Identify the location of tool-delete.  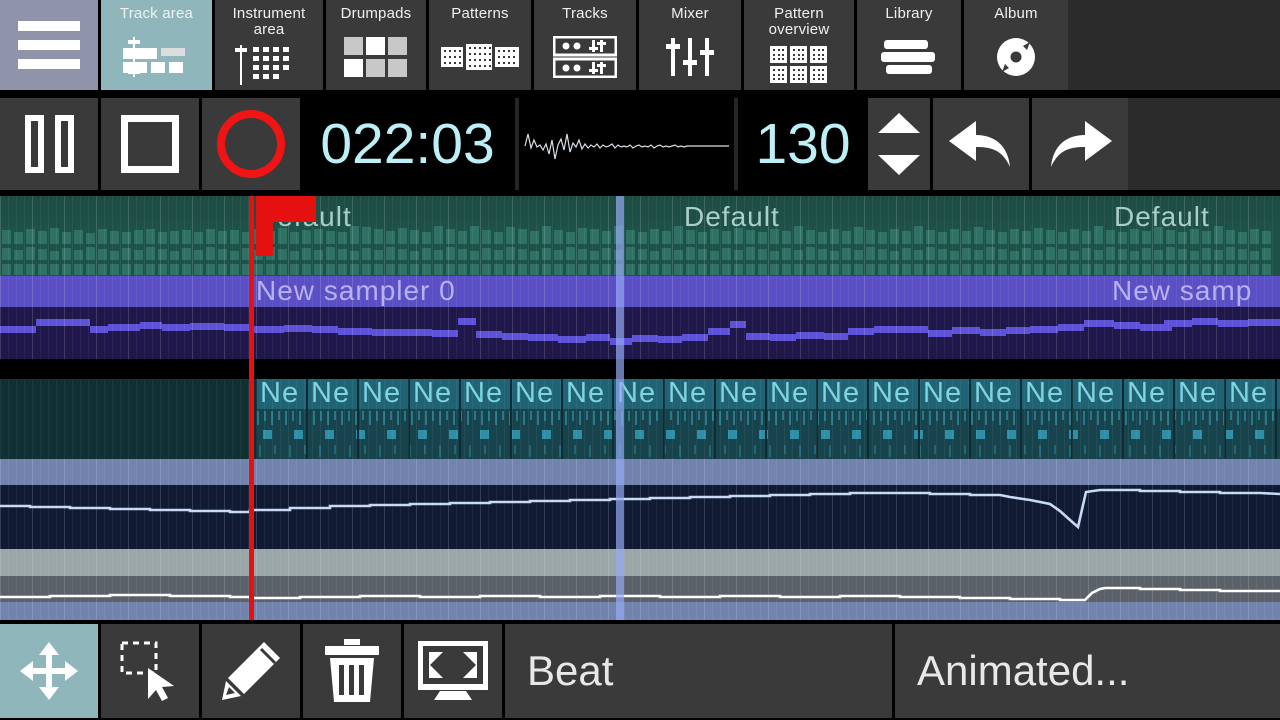
(352, 671).